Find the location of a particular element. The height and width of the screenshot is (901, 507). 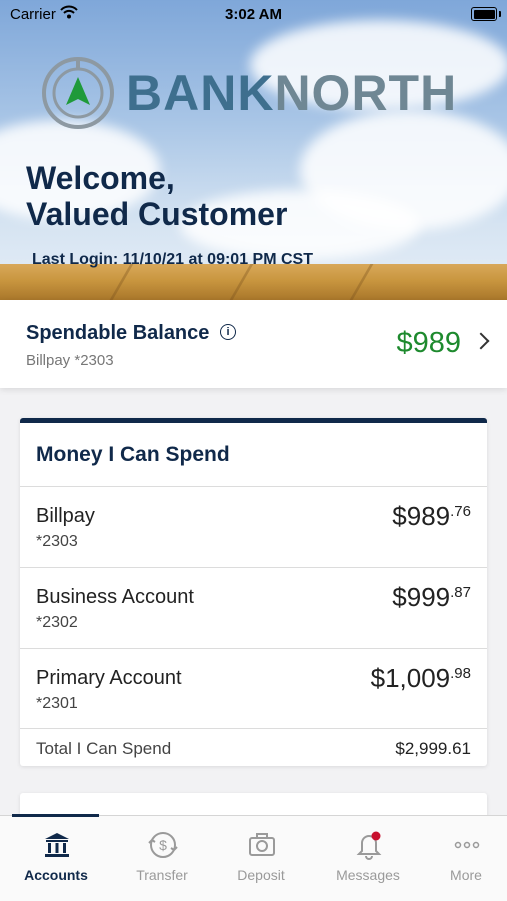

wheat-field is located at coordinates (253, 282).